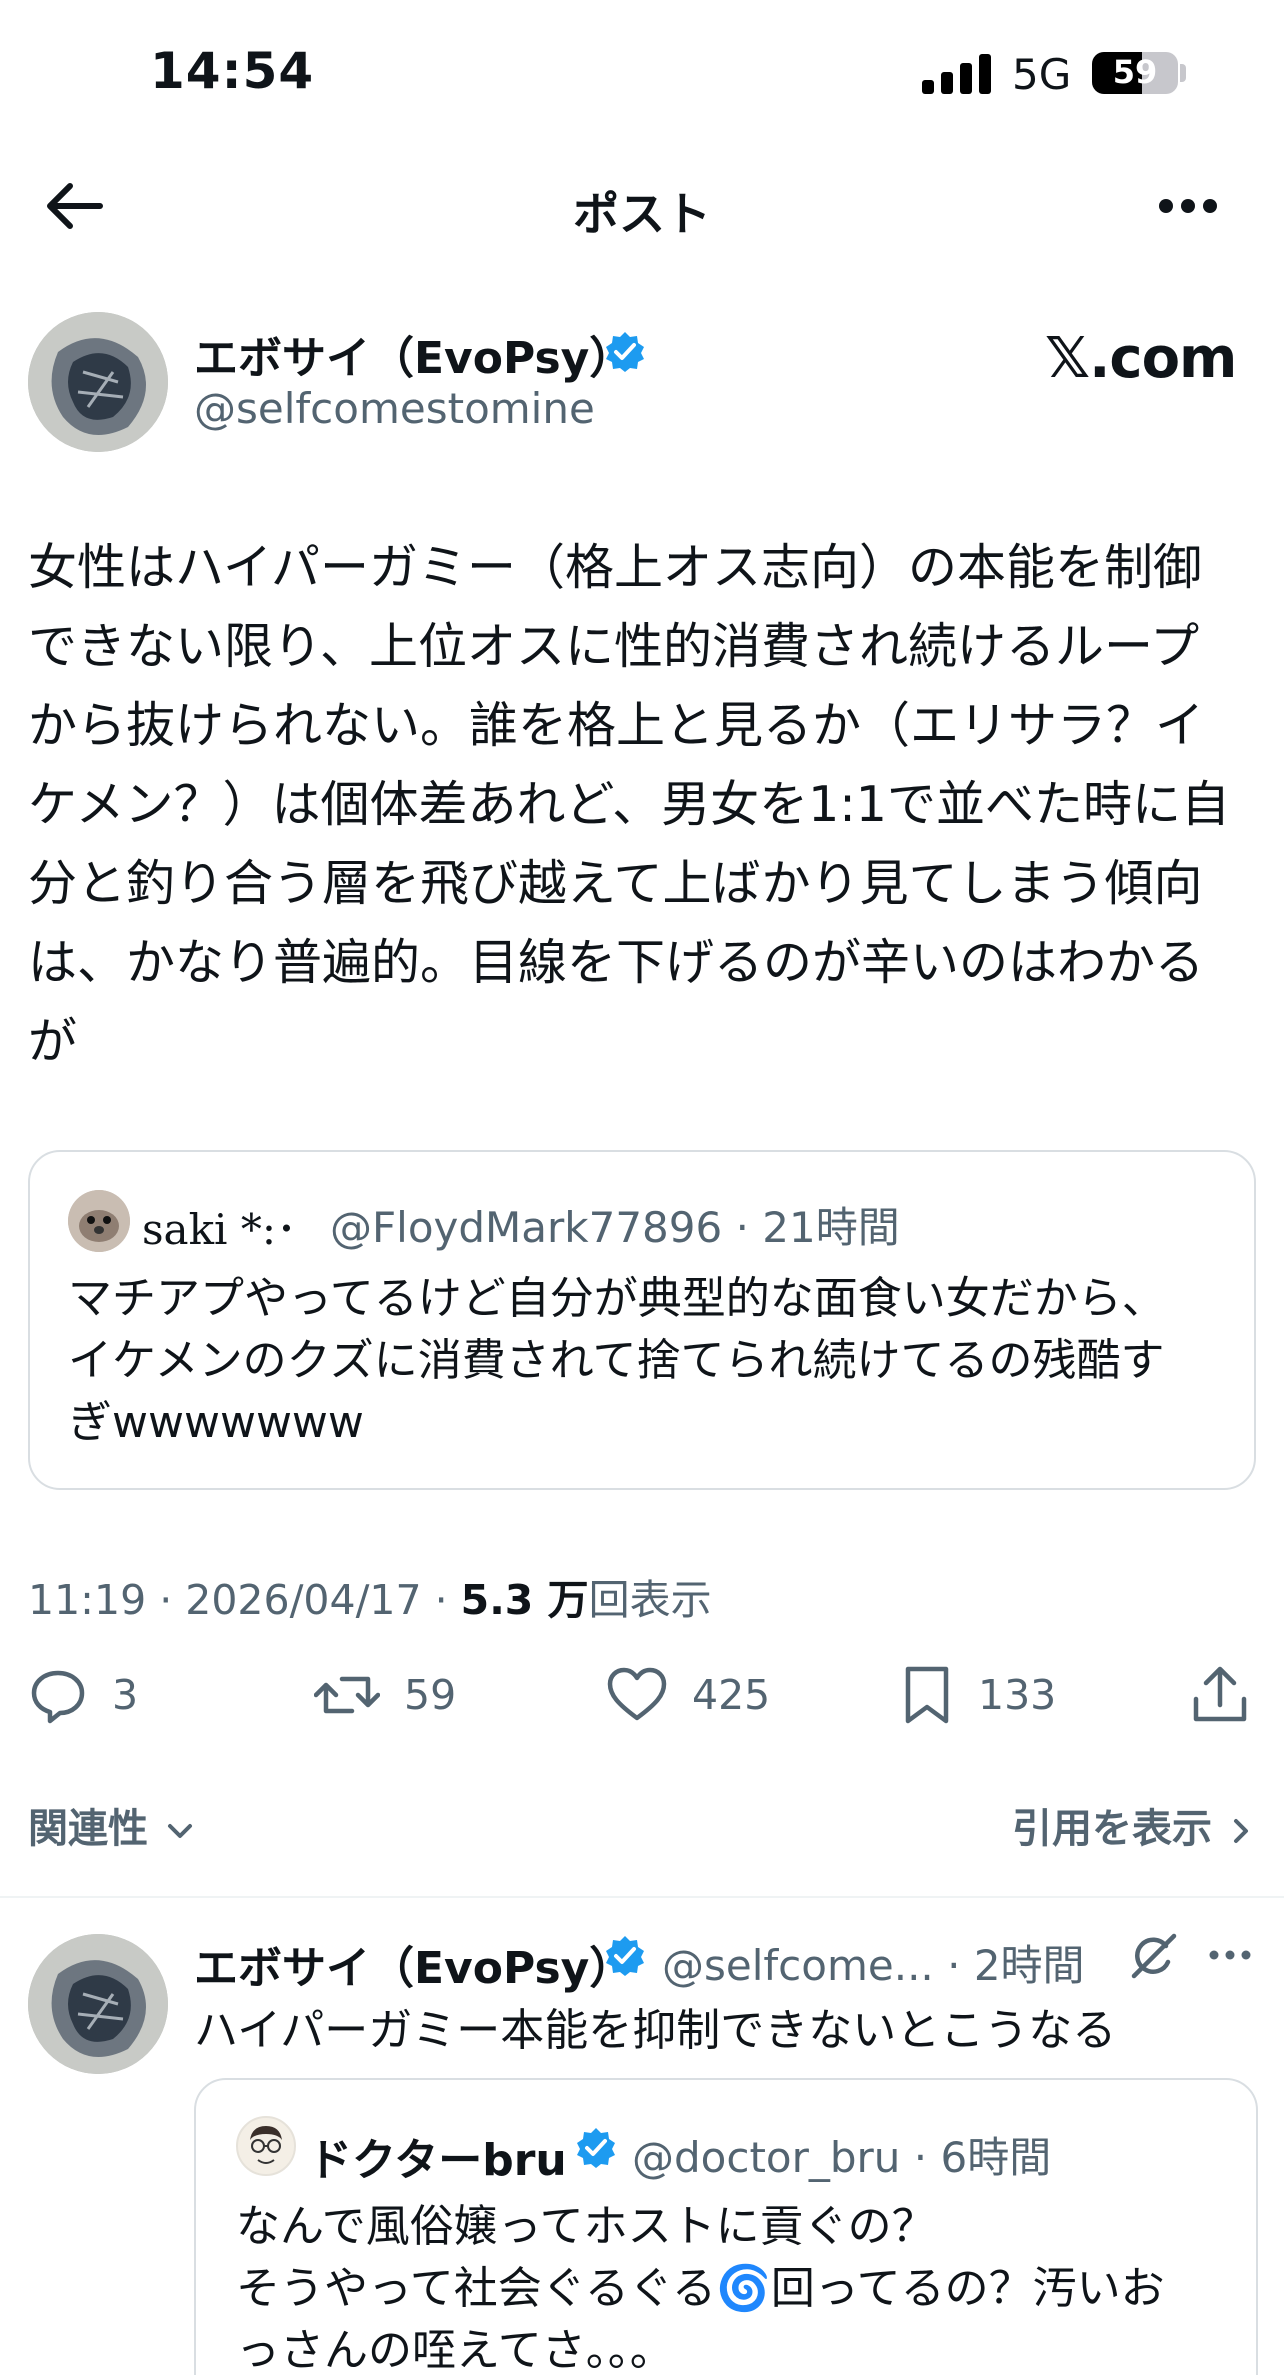  What do you see at coordinates (232, 71) in the screenshot?
I see `status-time: 14:54` at bounding box center [232, 71].